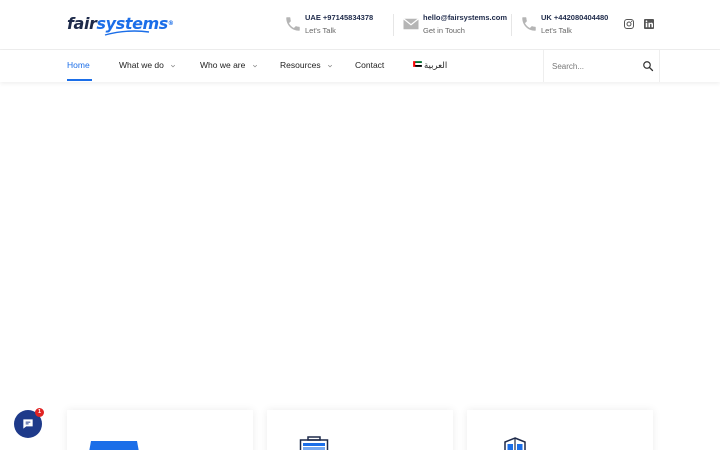 The height and width of the screenshot is (450, 720). I want to click on nav-item-who-we-are: Who we are, so click(229, 65).